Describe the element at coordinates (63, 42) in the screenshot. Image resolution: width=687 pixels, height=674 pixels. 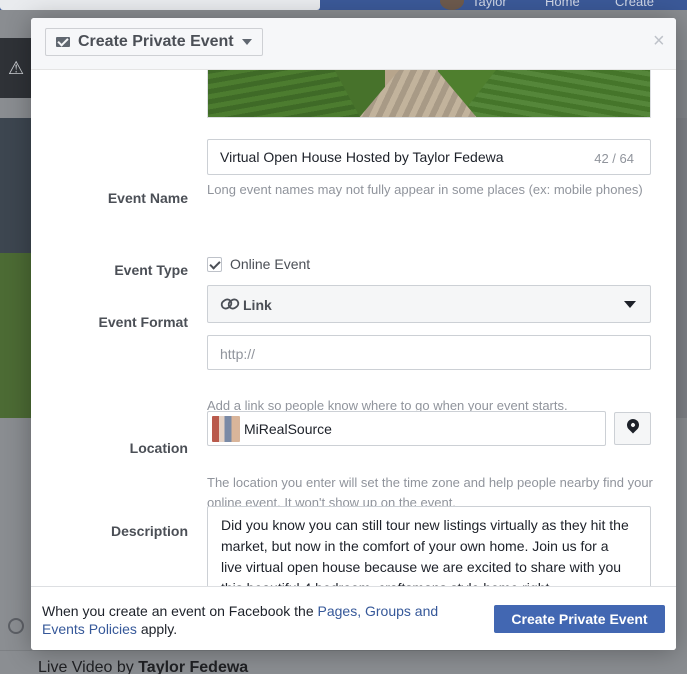
I see `envelope-icon` at that location.